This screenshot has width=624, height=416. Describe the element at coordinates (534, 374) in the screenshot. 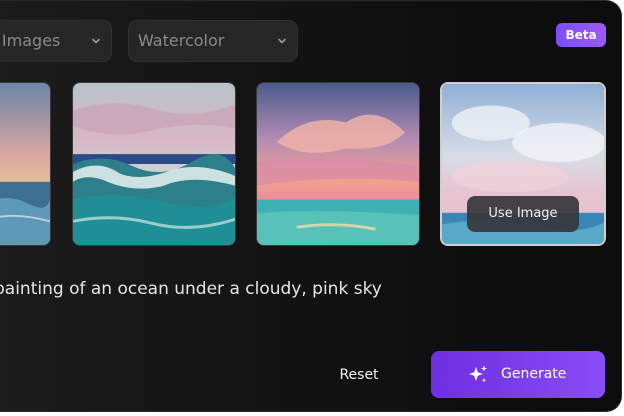

I see `generate-button-label: Generate` at that location.